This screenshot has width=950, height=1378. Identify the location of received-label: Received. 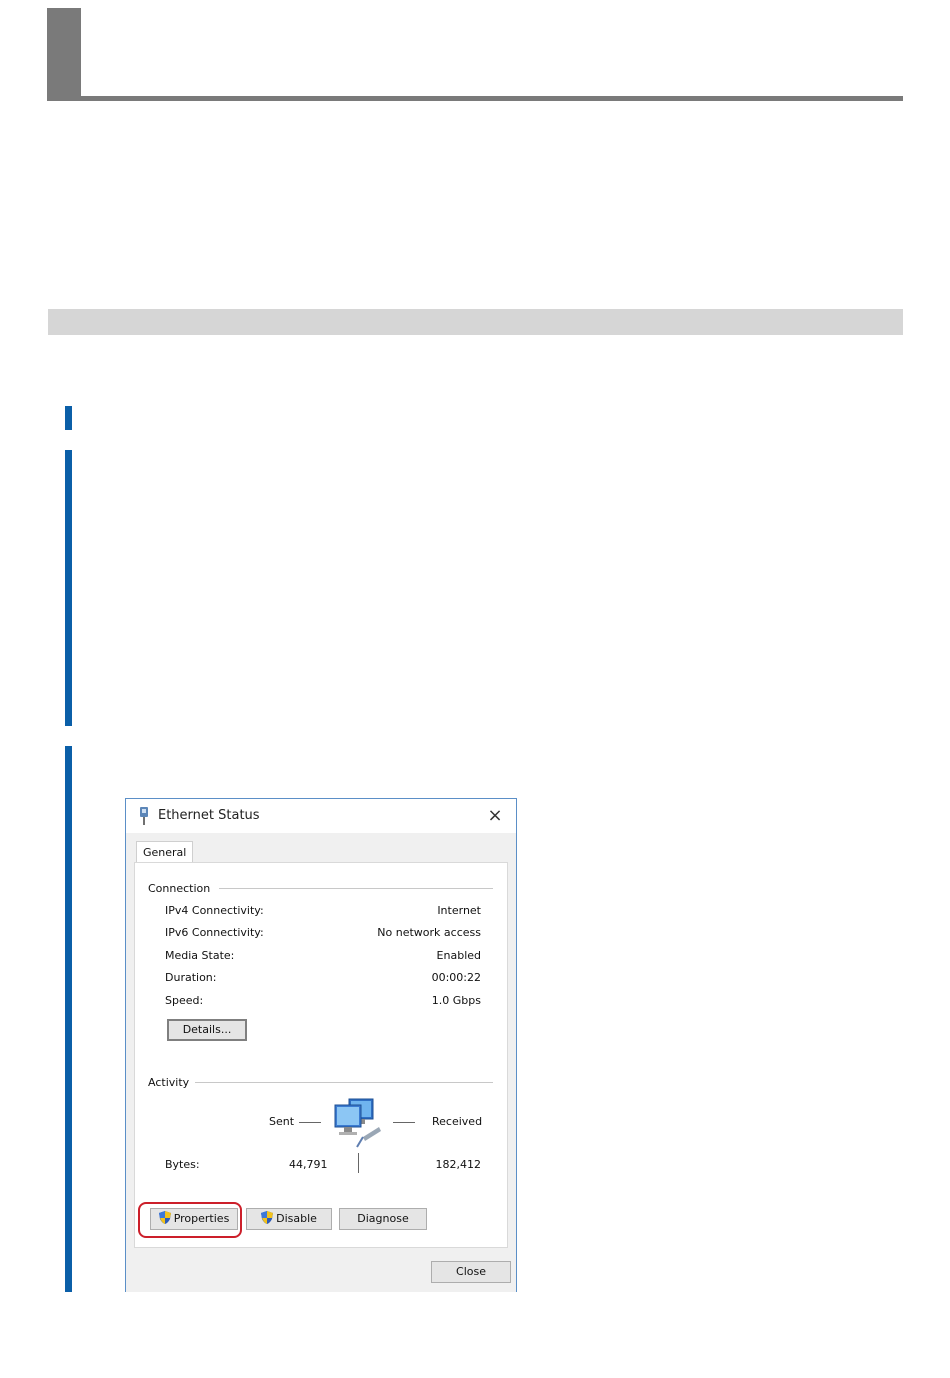
(457, 1121).